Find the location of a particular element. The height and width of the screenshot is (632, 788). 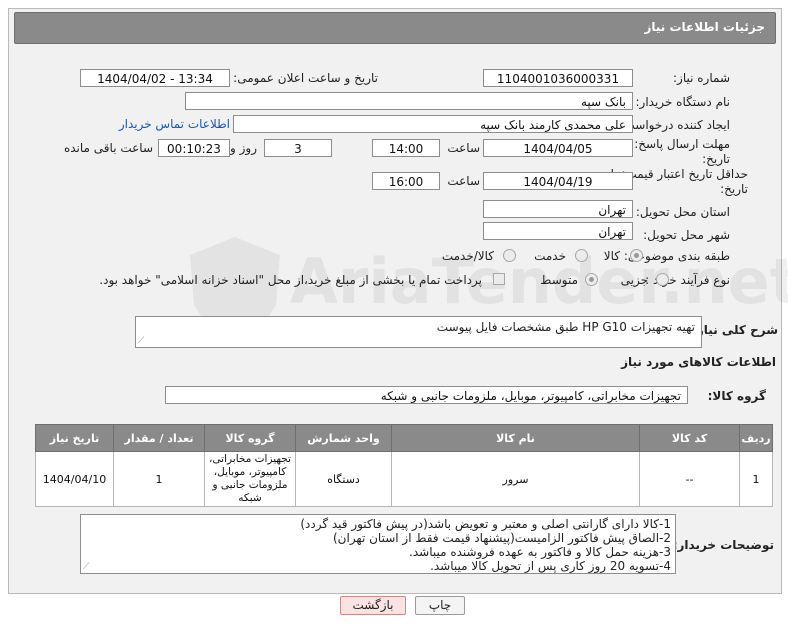

col-date: تاریخ نیاز is located at coordinates (74, 438).